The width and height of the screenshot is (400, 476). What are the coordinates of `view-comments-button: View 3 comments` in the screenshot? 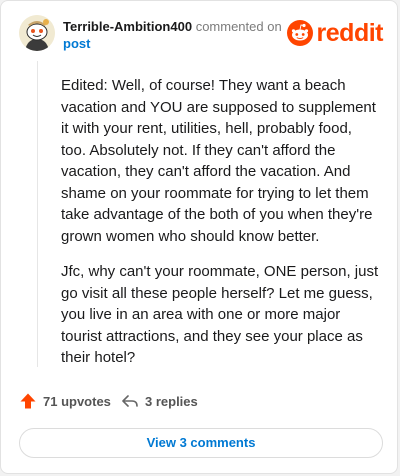 It's located at (201, 443).